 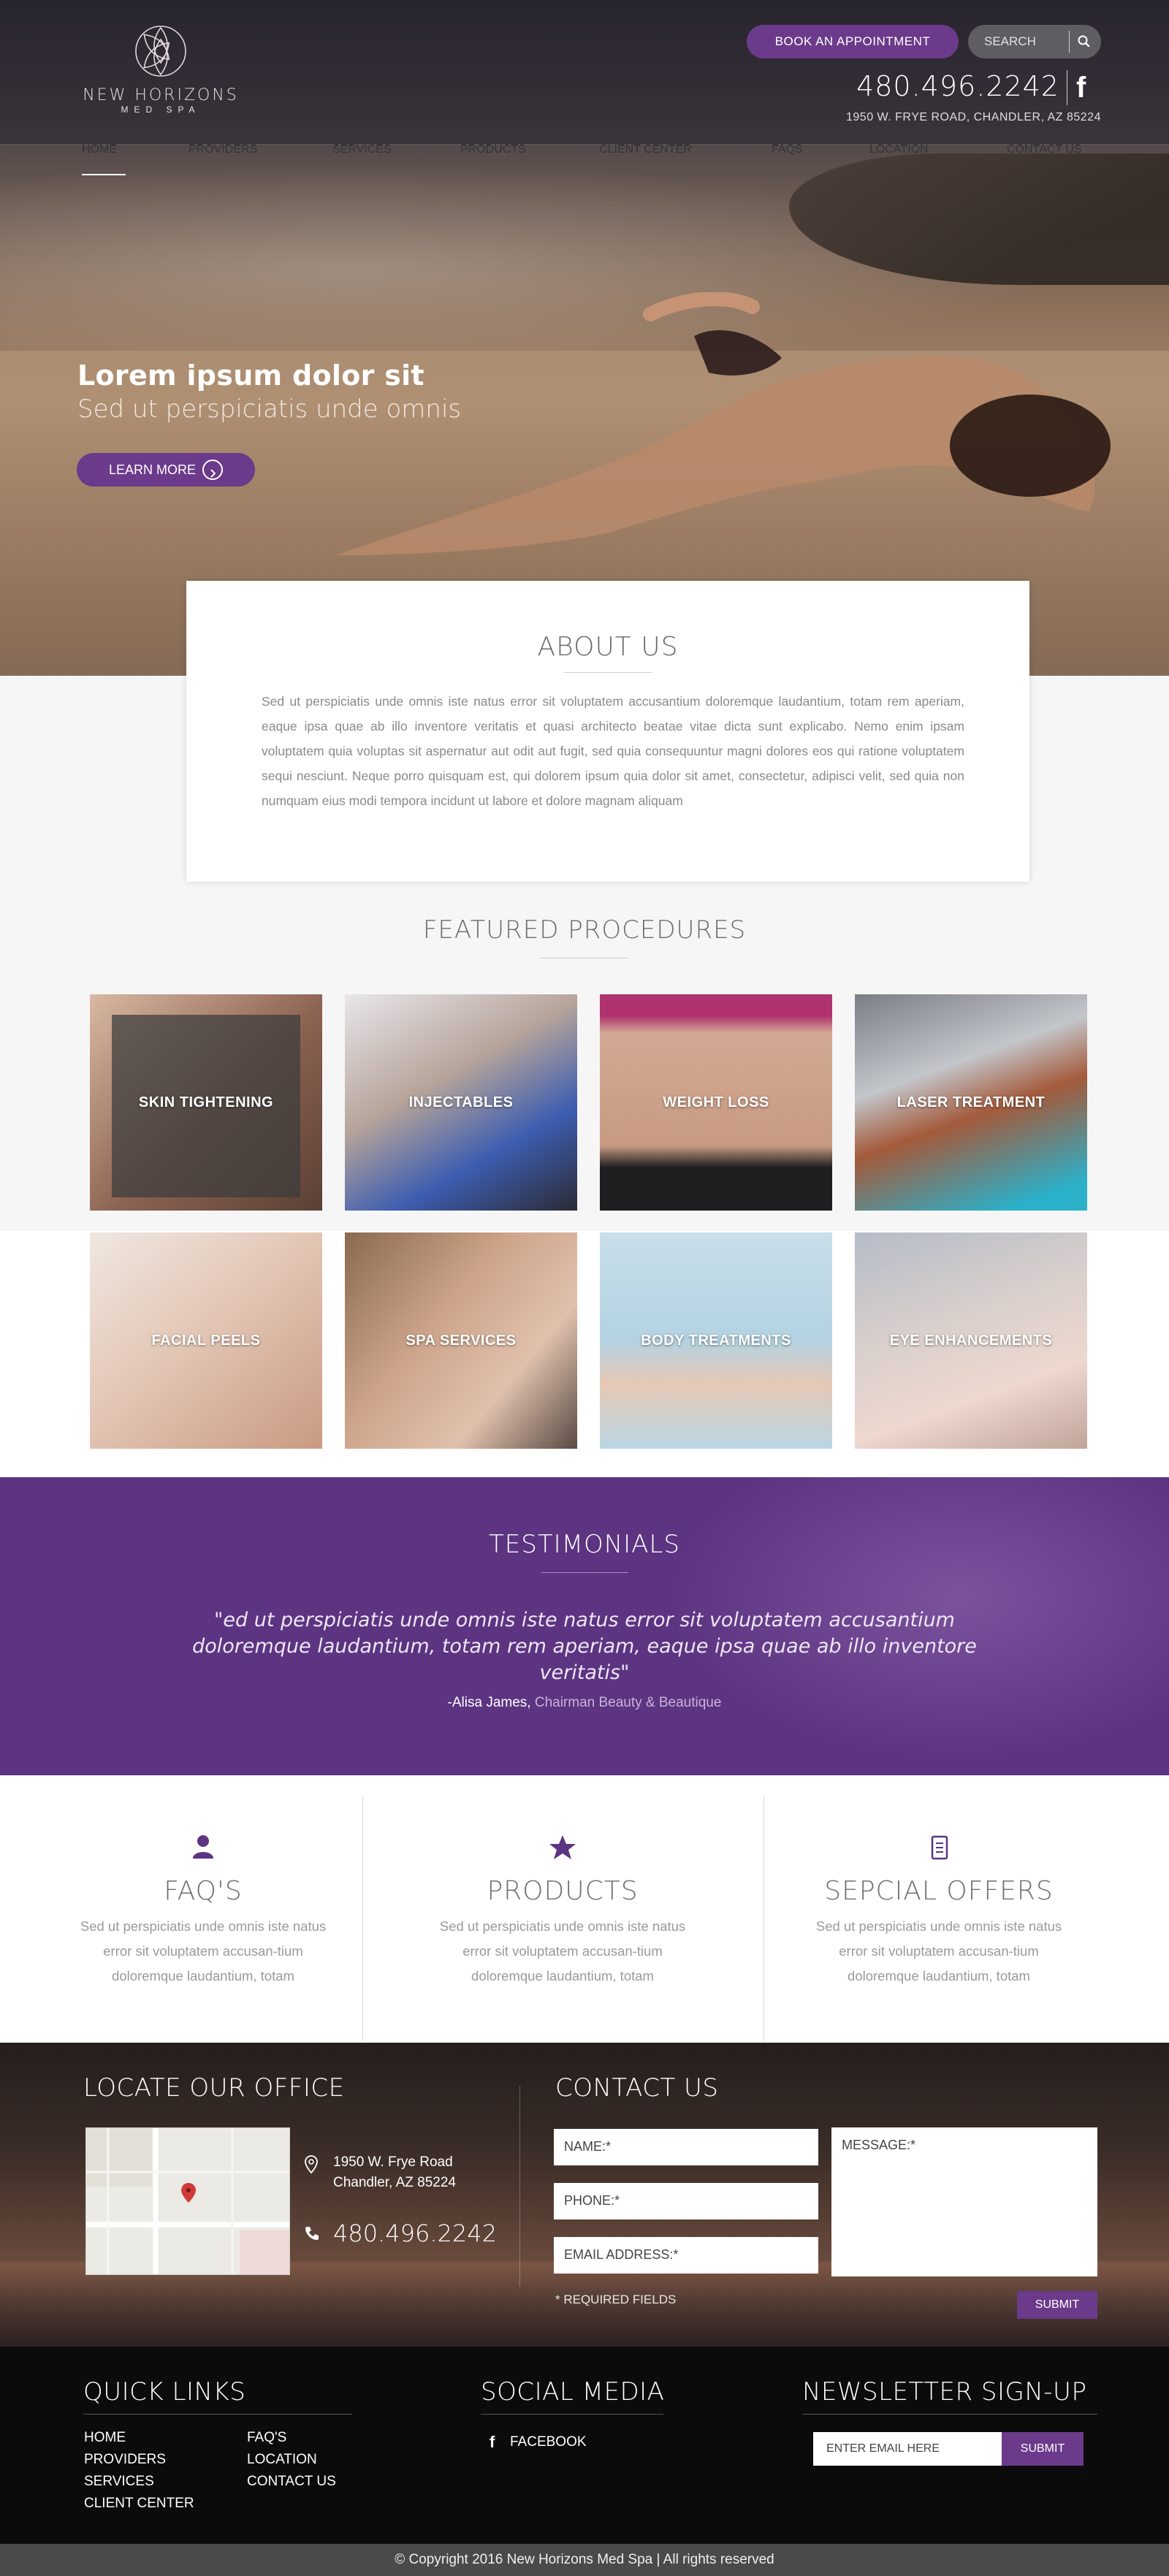 I want to click on user-icon, so click(x=203, y=1847).